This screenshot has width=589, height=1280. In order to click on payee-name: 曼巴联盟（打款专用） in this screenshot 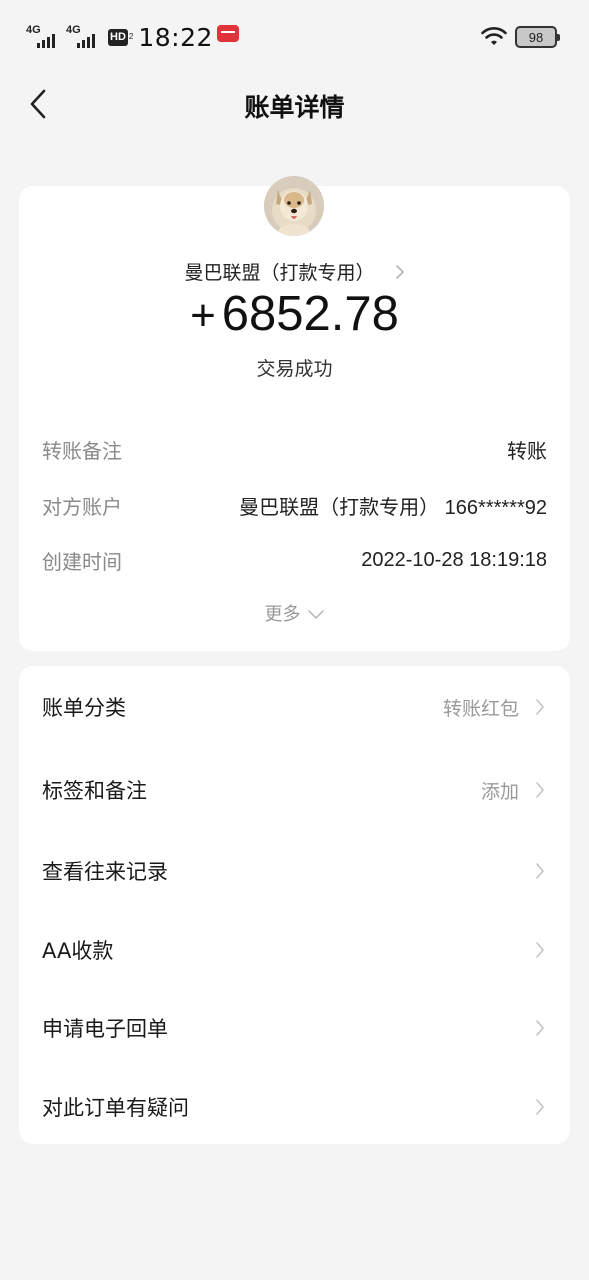, I will do `click(294, 271)`.